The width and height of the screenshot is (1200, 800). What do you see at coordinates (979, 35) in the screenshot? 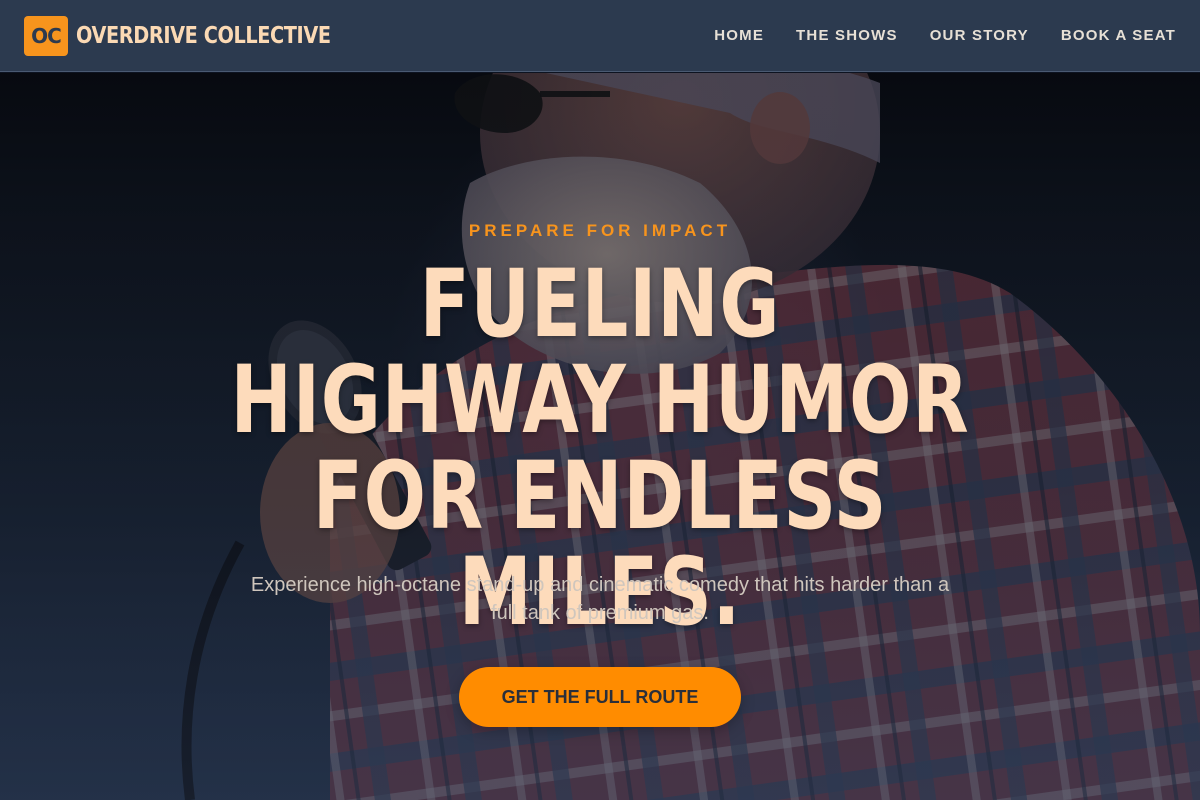
I see `nav-our-story: OUR STORY` at bounding box center [979, 35].